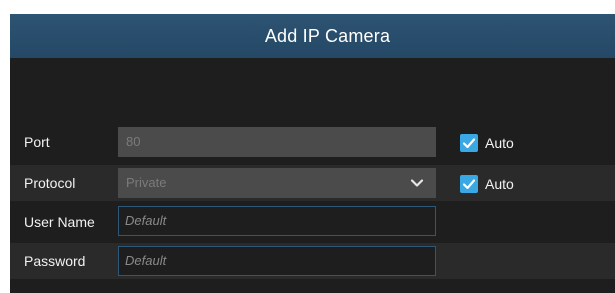 The image size is (615, 293). Describe the element at coordinates (277, 142) in the screenshot. I see `port-field: 80` at that location.